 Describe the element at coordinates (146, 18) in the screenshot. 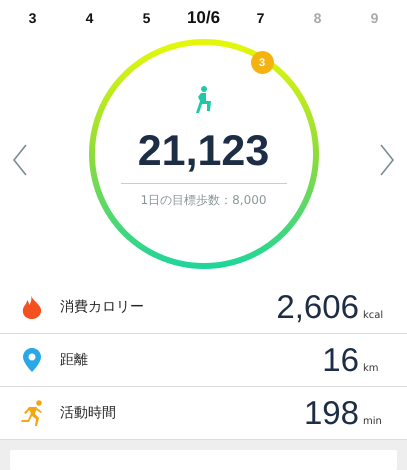

I see `date-tab: 5` at that location.